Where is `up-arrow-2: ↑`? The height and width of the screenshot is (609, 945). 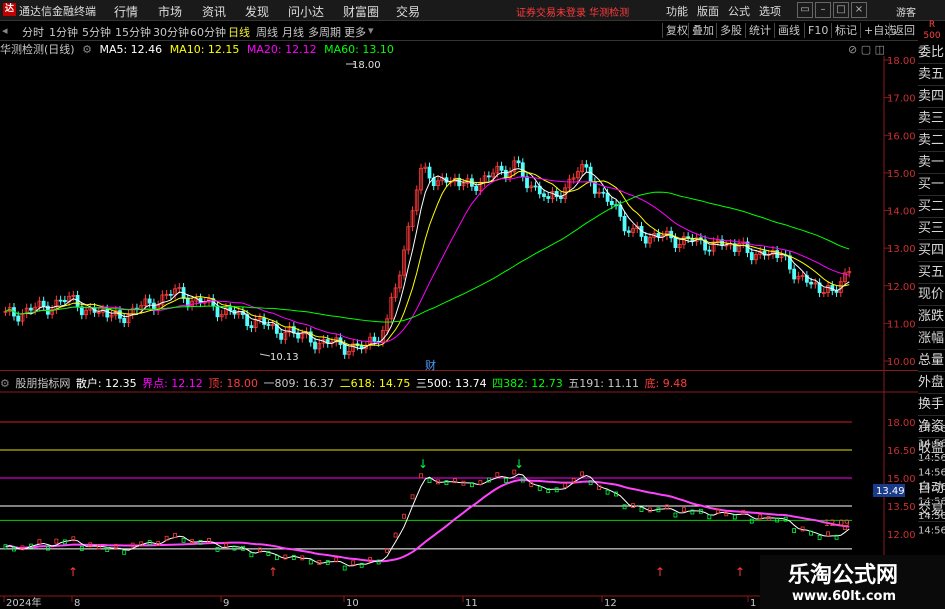
up-arrow-2: ↑ is located at coordinates (273, 572).